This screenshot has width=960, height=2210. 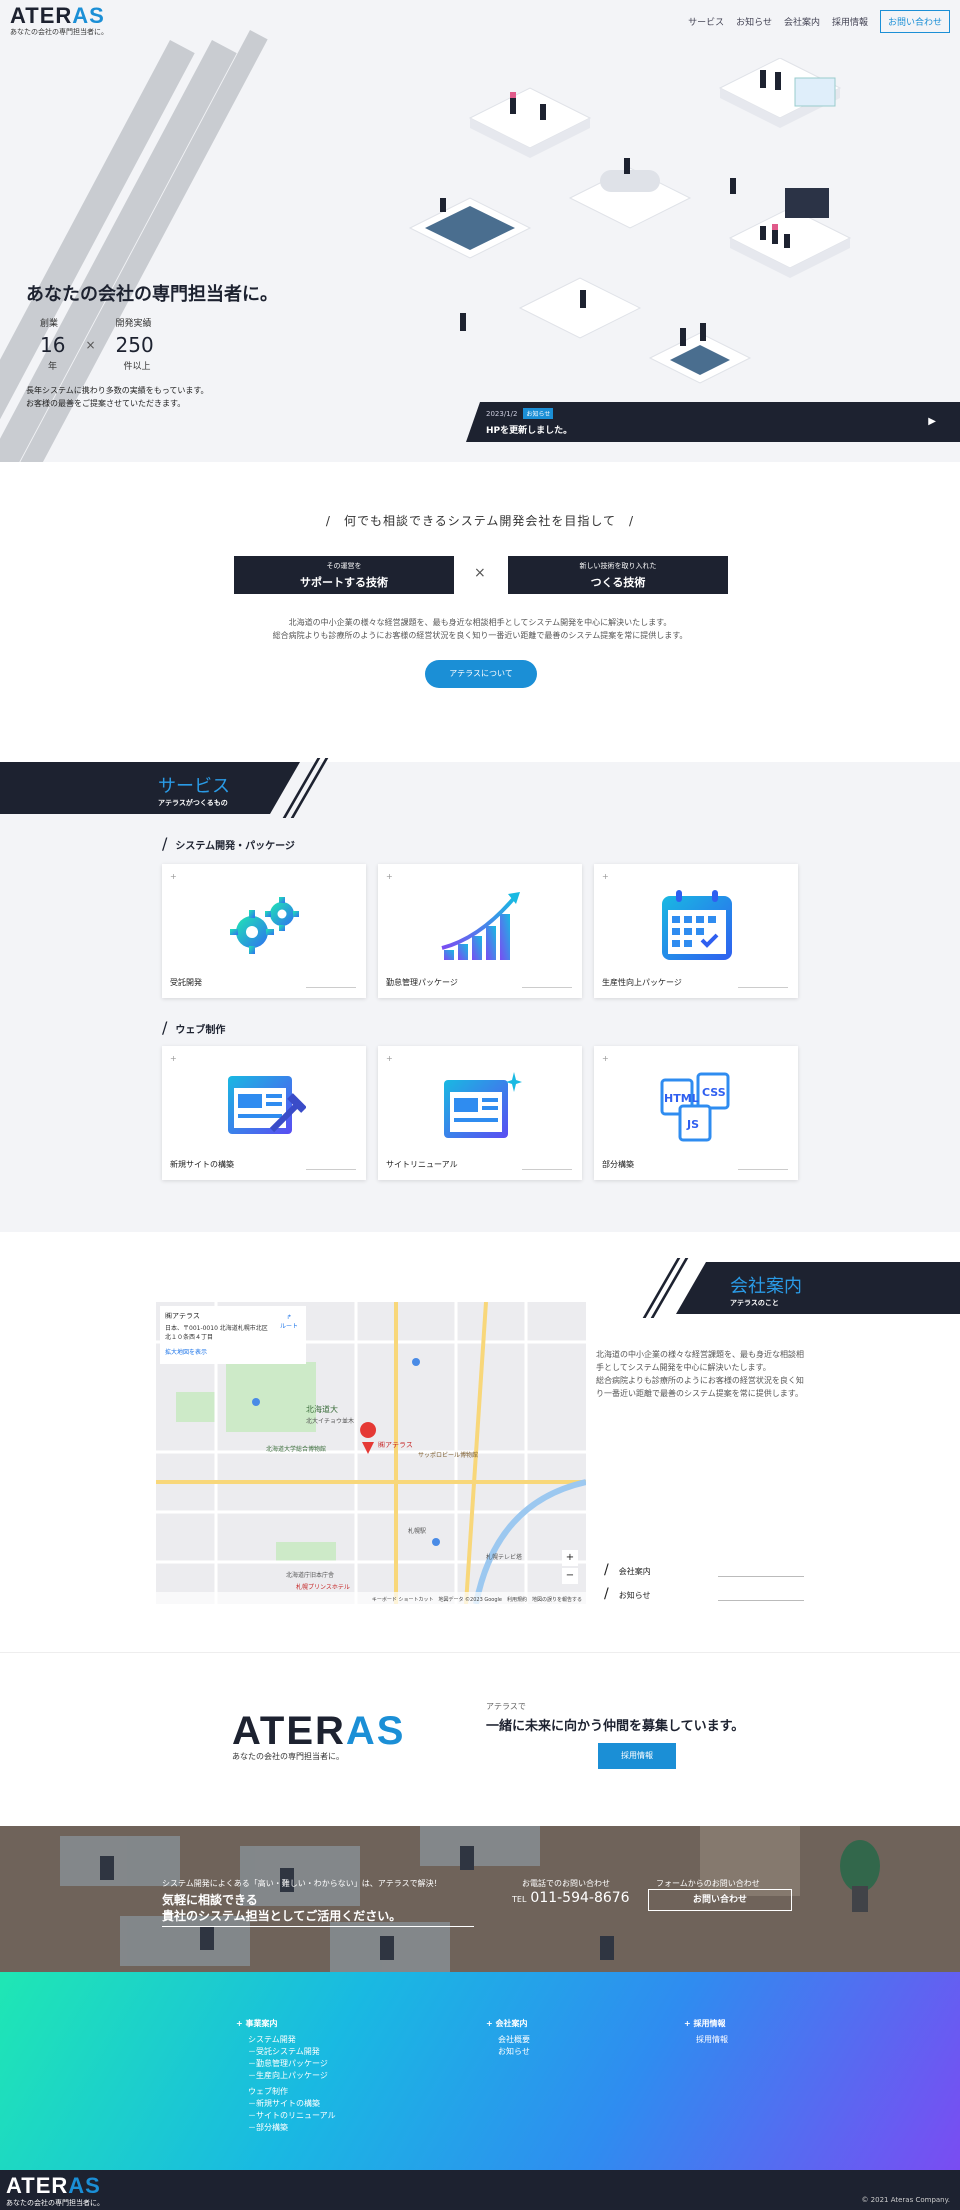 What do you see at coordinates (135, 344) in the screenshot?
I see `stat-projects: 開発実績 250 件以上` at bounding box center [135, 344].